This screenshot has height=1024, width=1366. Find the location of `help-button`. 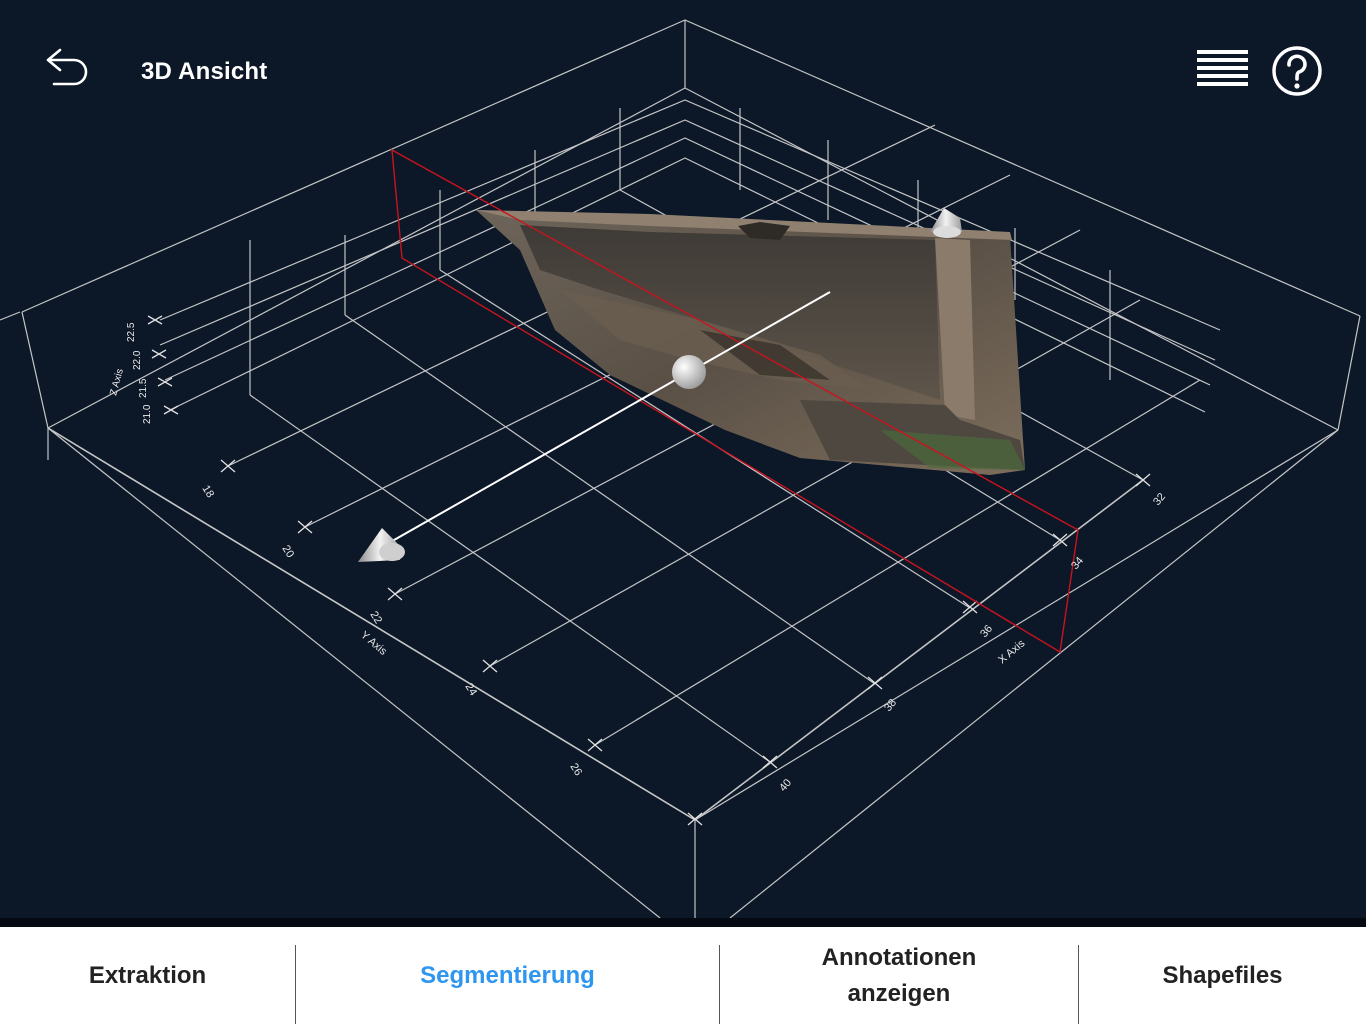

help-button is located at coordinates (1297, 71).